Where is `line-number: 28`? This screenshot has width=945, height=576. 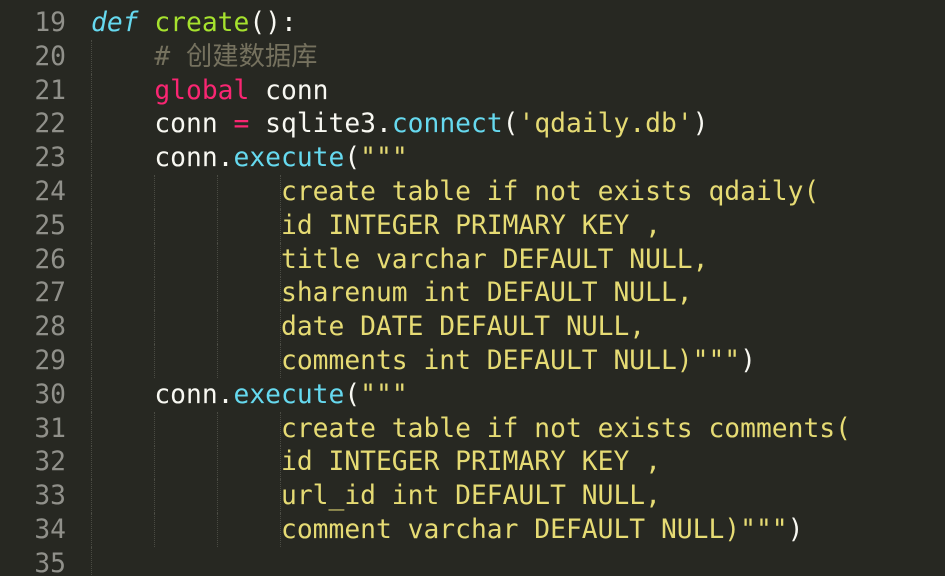
line-number: 28 is located at coordinates (50, 327).